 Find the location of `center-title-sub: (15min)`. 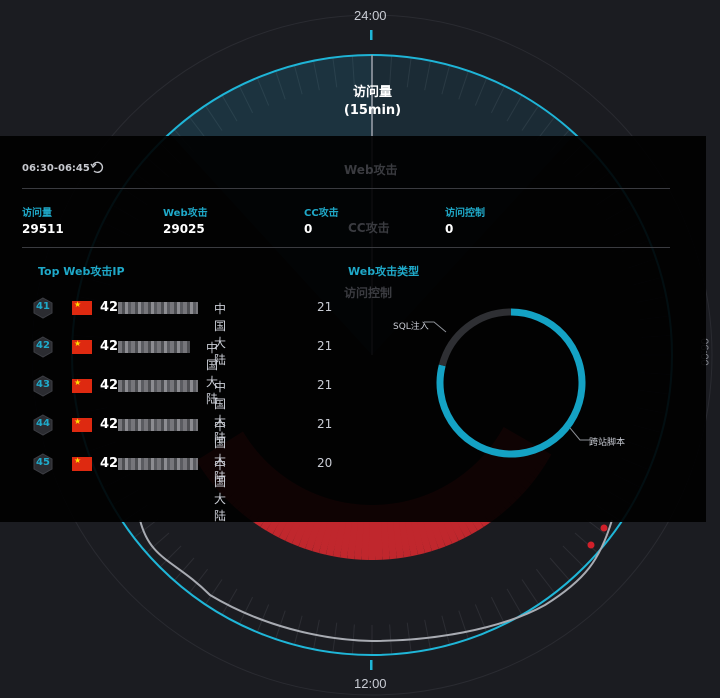

center-title-sub: (15min) is located at coordinates (372, 110).